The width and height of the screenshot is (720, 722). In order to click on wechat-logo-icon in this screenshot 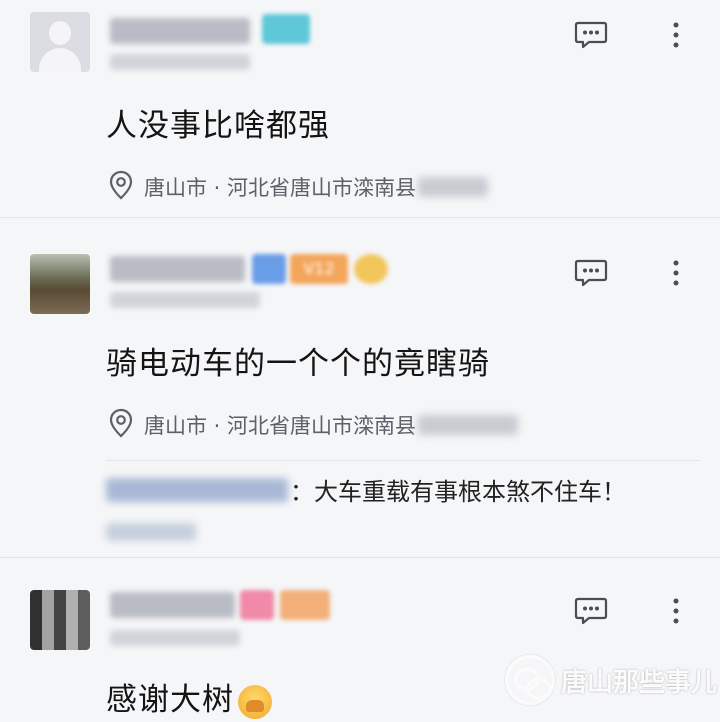, I will do `click(530, 680)`.